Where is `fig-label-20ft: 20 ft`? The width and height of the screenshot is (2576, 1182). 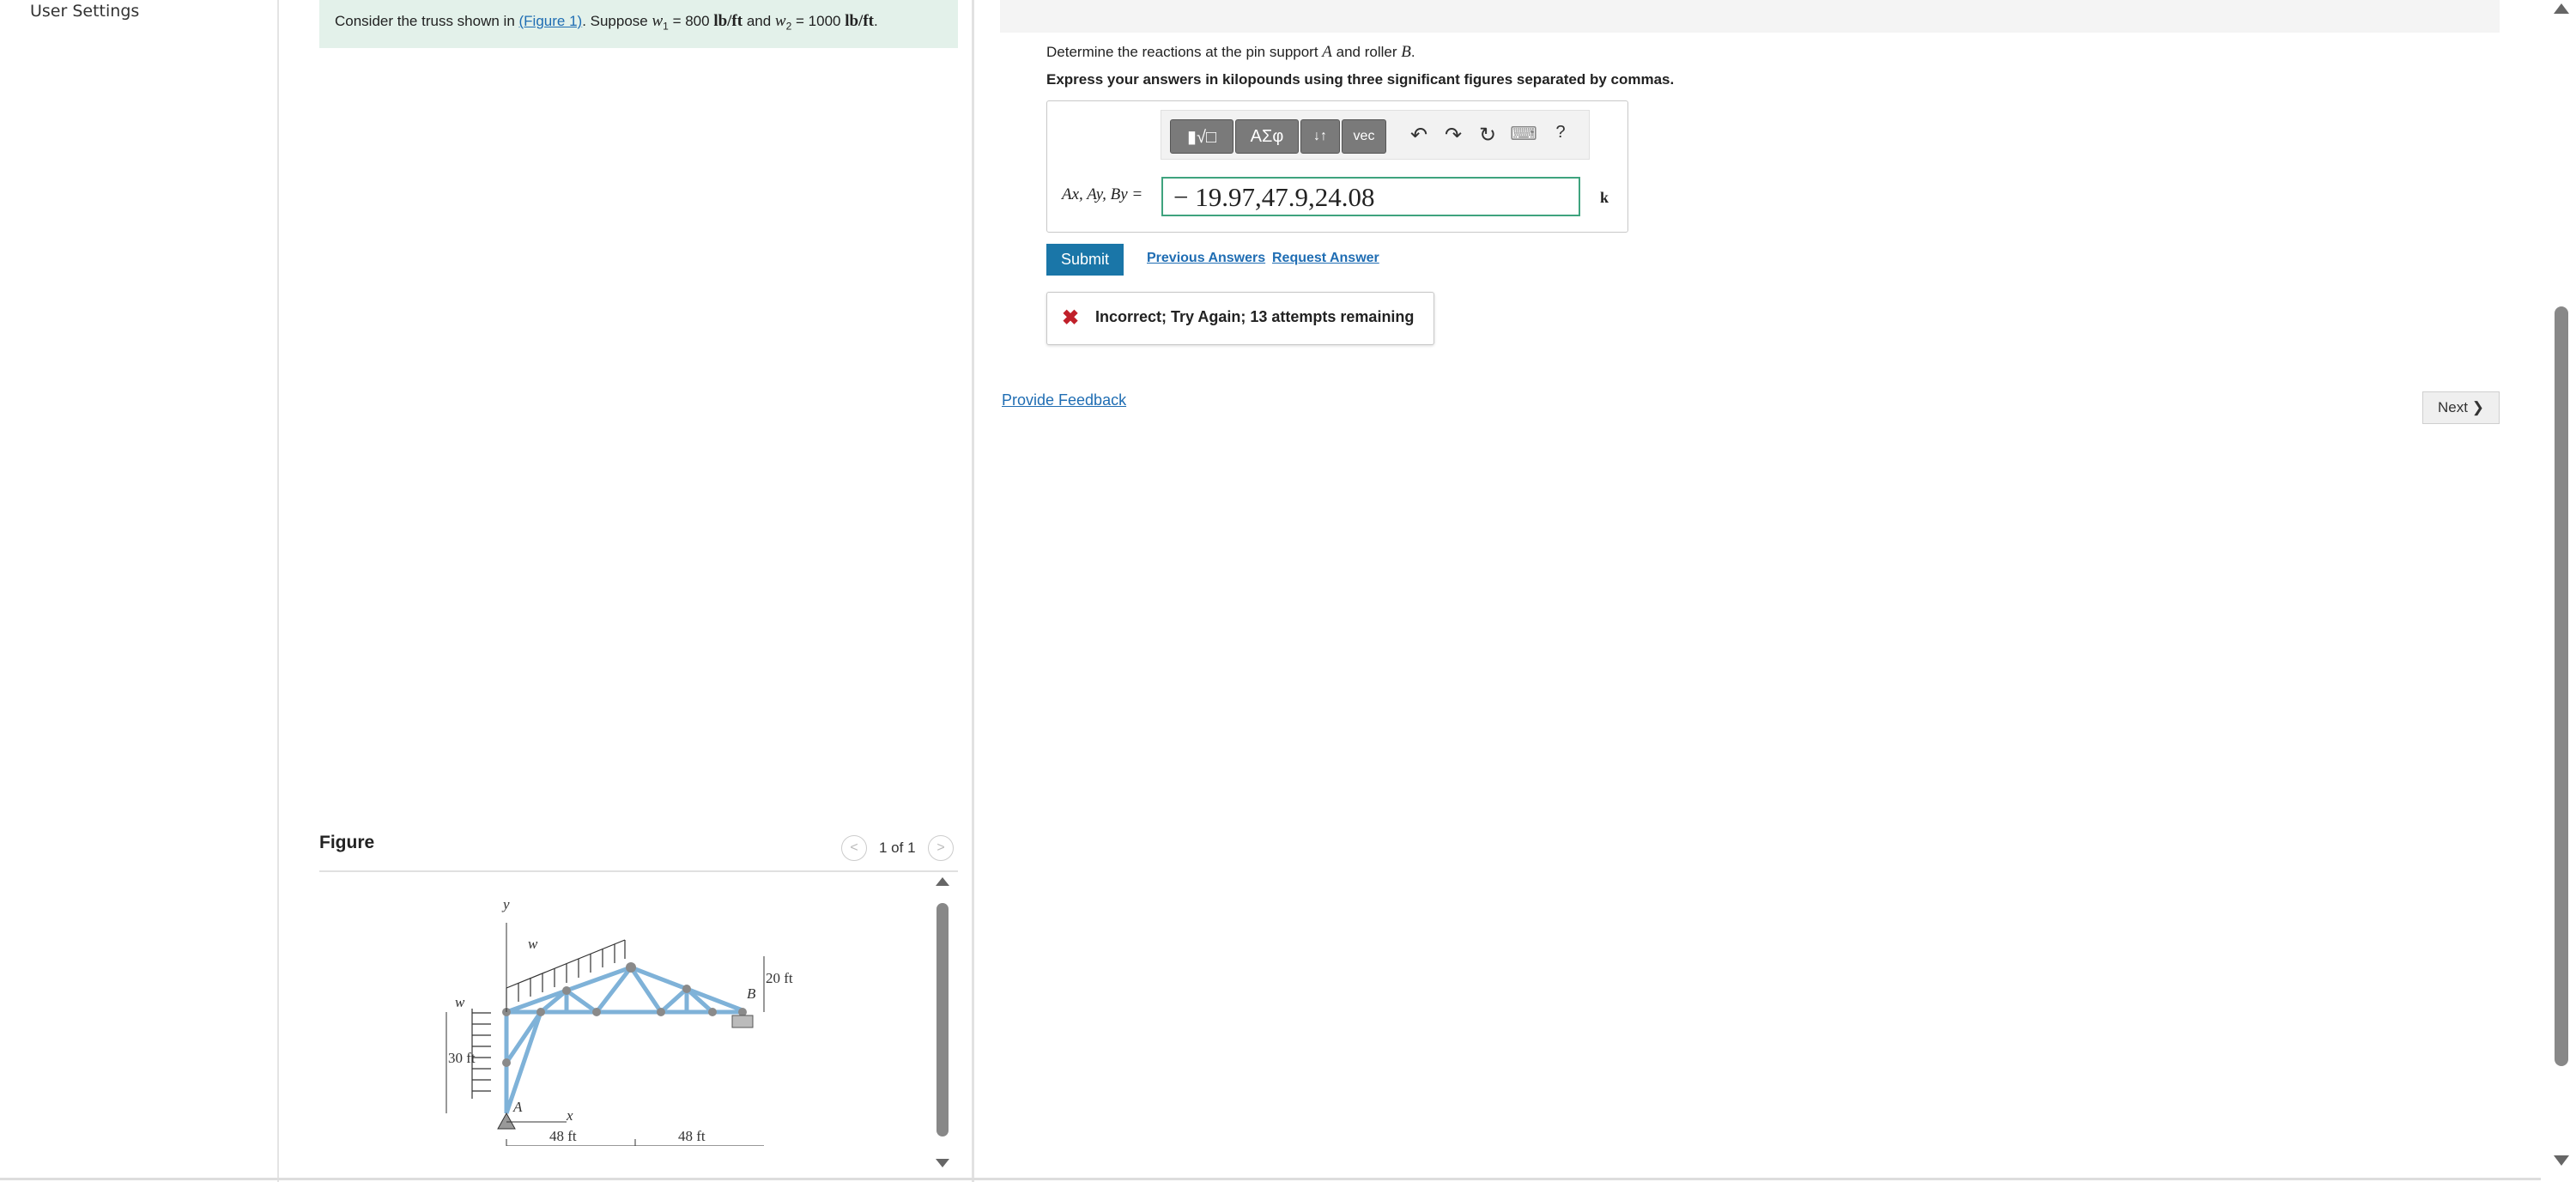 fig-label-20ft: 20 ft is located at coordinates (779, 978).